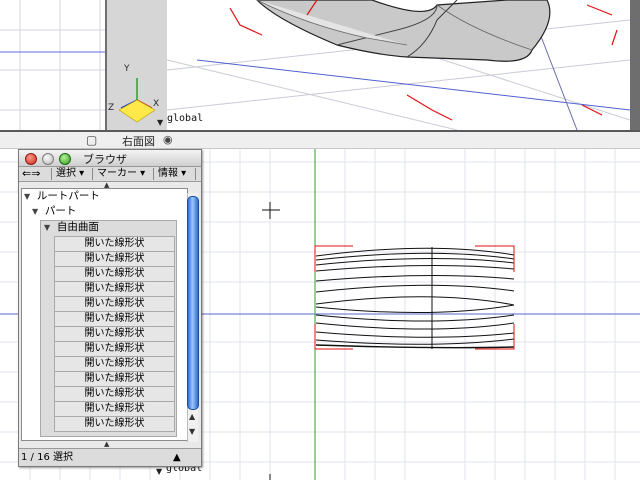 The width and height of the screenshot is (640, 480). What do you see at coordinates (31, 174) in the screenshot?
I see `back-forward-arrows-icon: ⇐⇒` at bounding box center [31, 174].